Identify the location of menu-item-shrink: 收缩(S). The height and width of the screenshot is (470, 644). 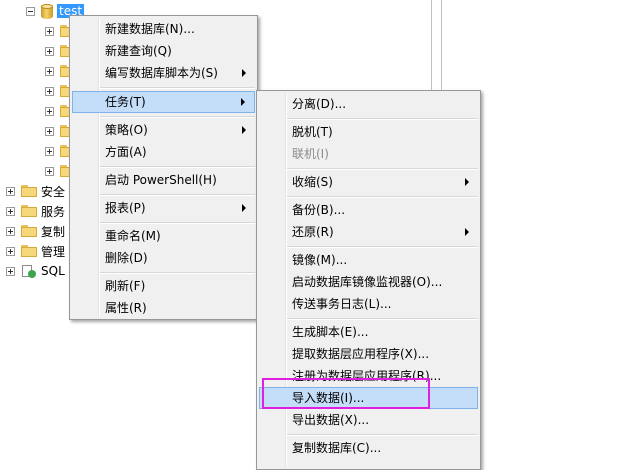
(368, 182).